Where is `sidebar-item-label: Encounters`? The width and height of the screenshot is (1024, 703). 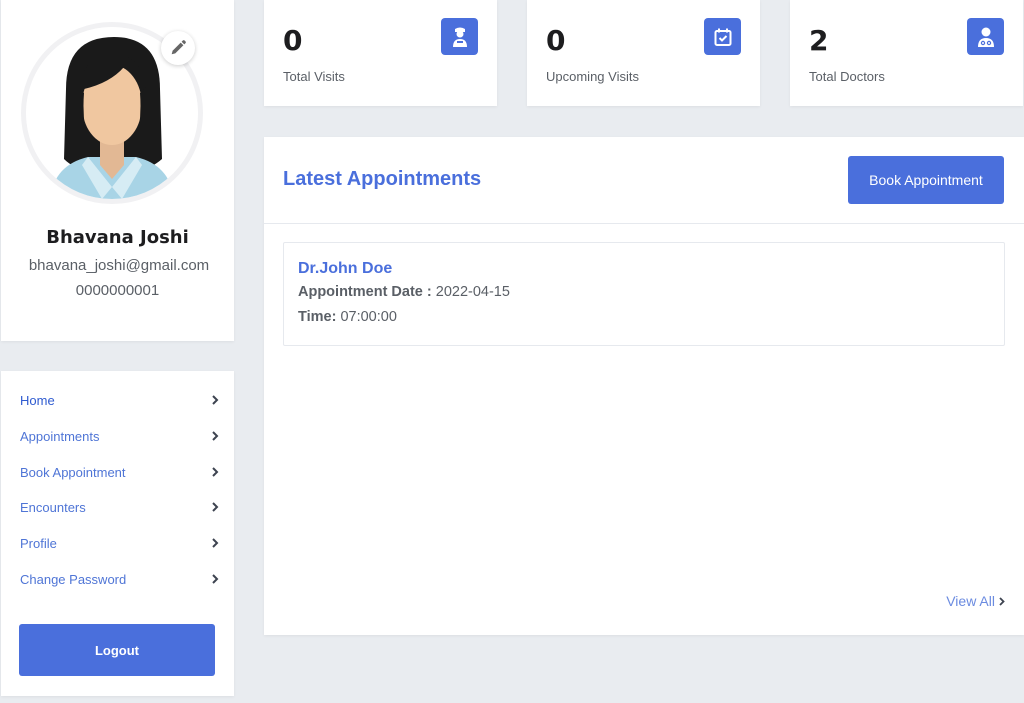
sidebar-item-label: Encounters is located at coordinates (53, 507).